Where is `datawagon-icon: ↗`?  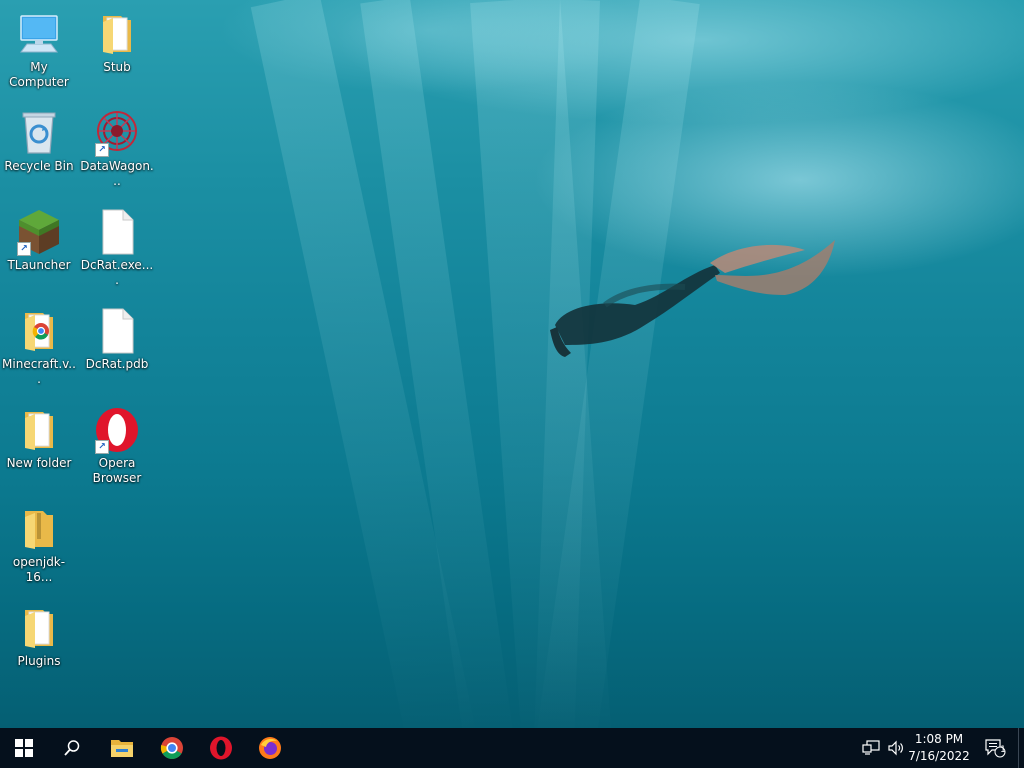
datawagon-icon: ↗ is located at coordinates (117, 133).